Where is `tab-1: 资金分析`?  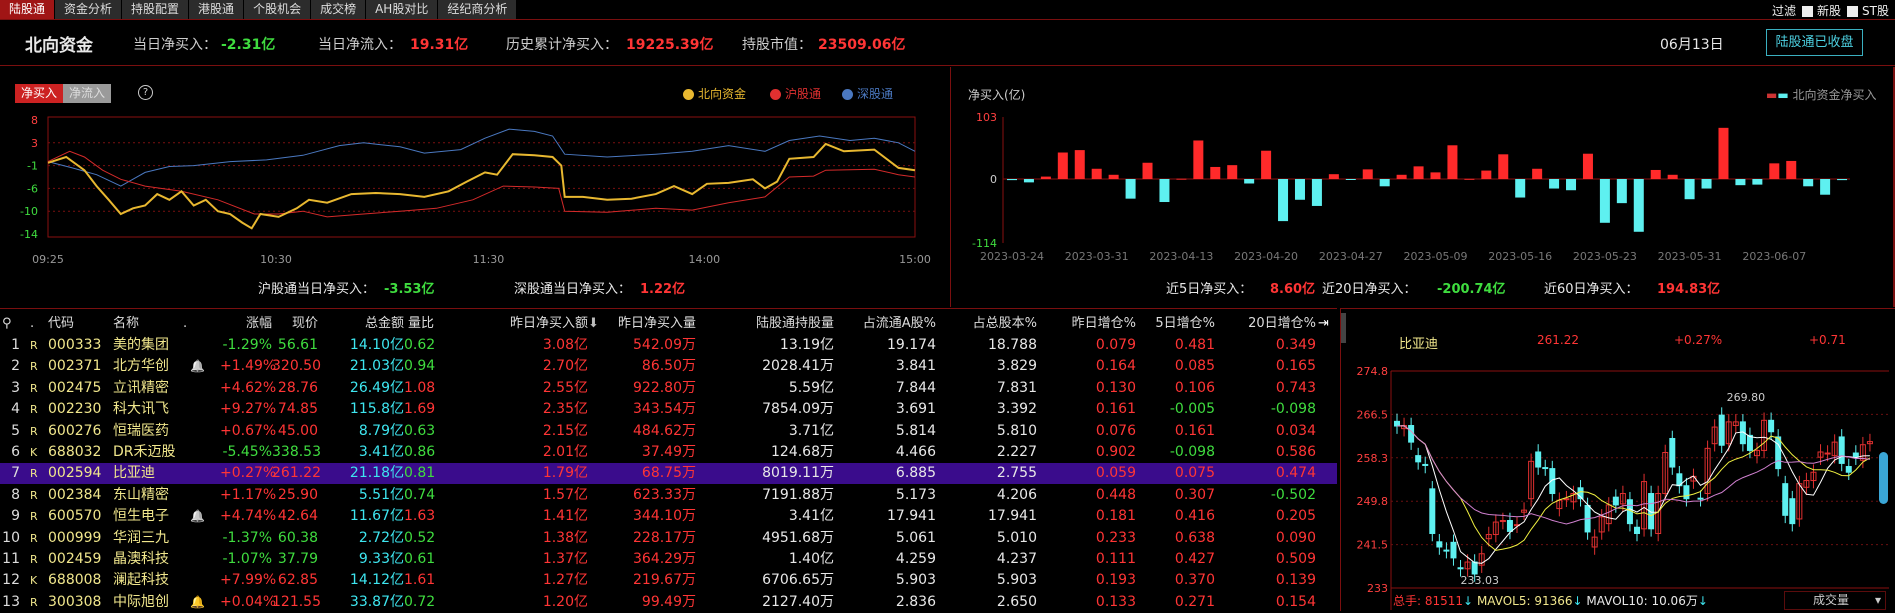
tab-1: 资金分析 is located at coordinates (89, 9).